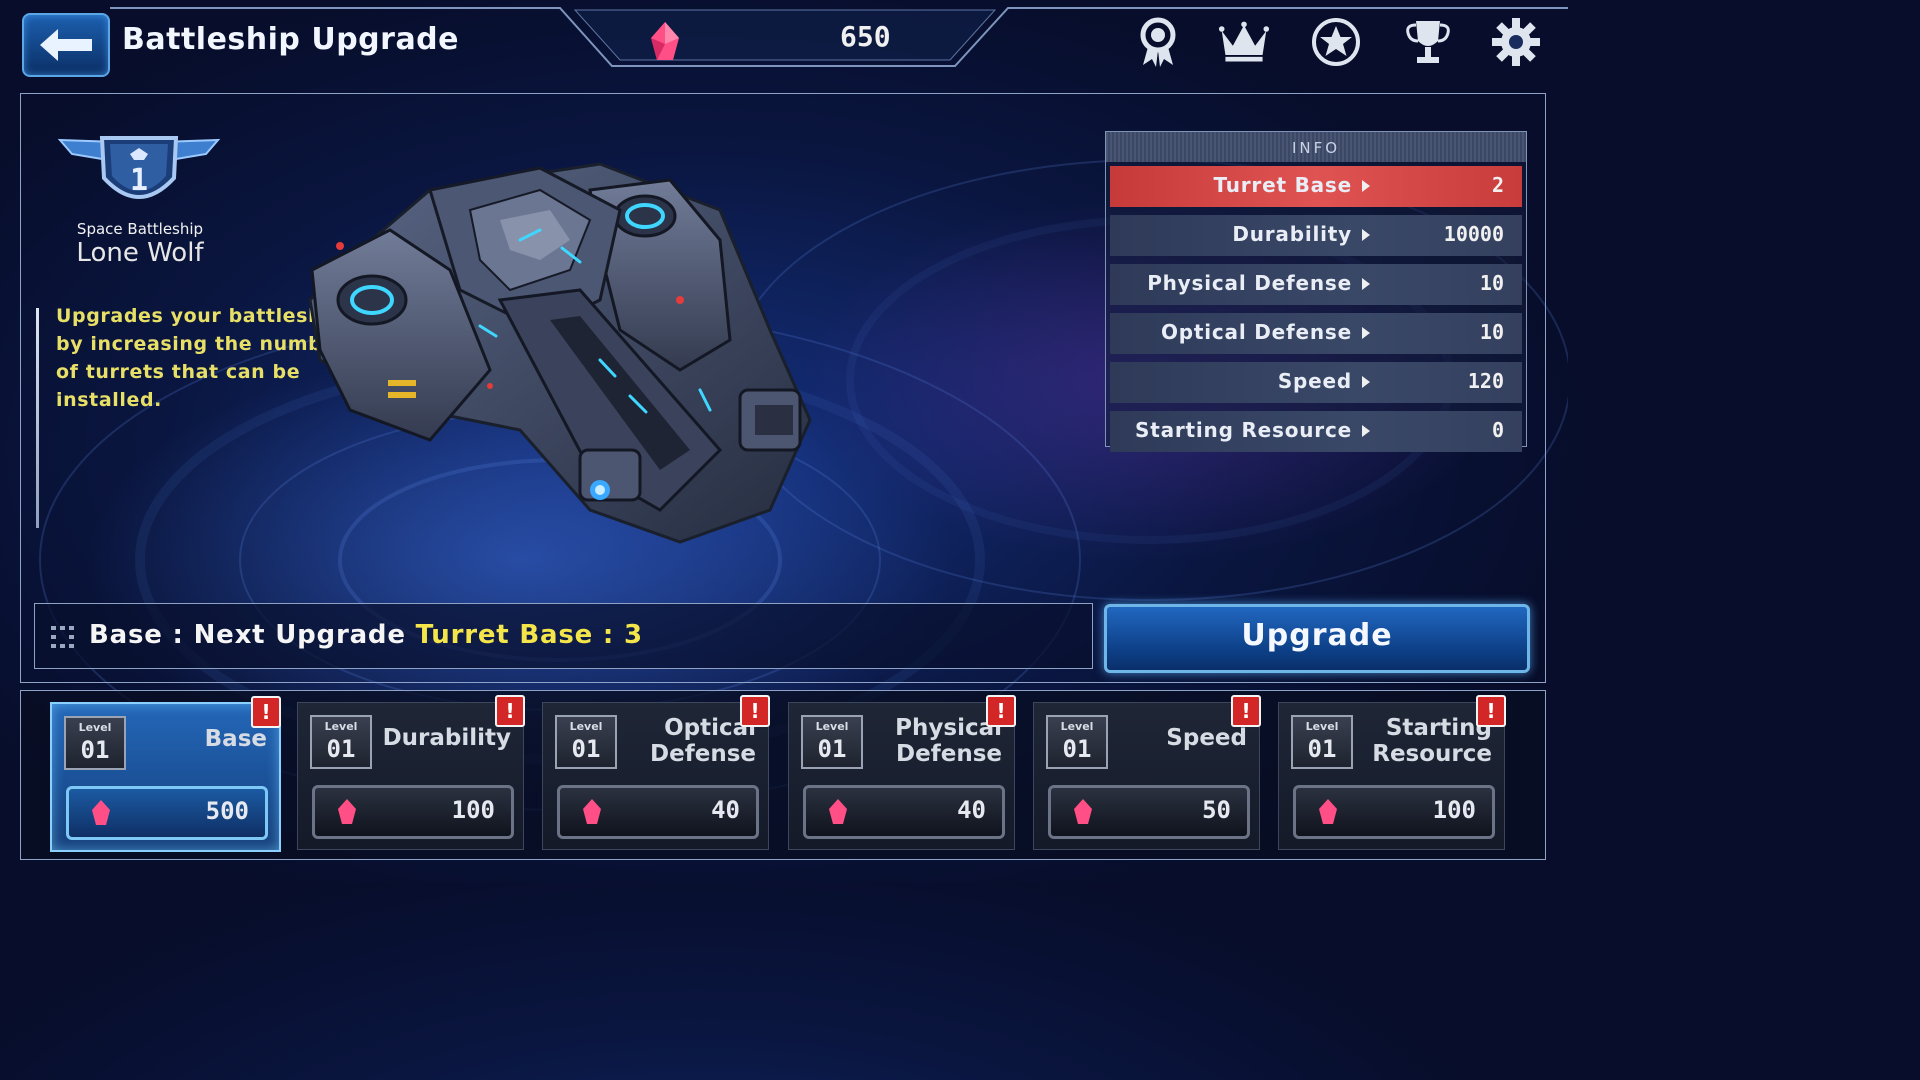  I want to click on info-value: 2, so click(1497, 185).